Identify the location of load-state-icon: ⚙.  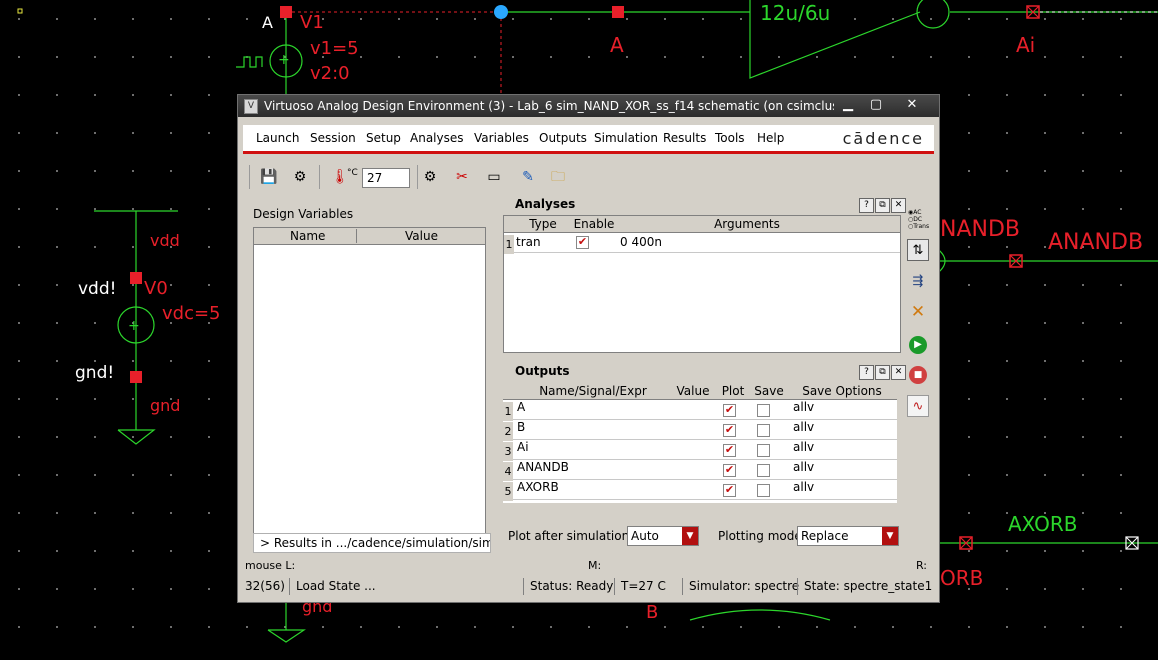
(300, 177).